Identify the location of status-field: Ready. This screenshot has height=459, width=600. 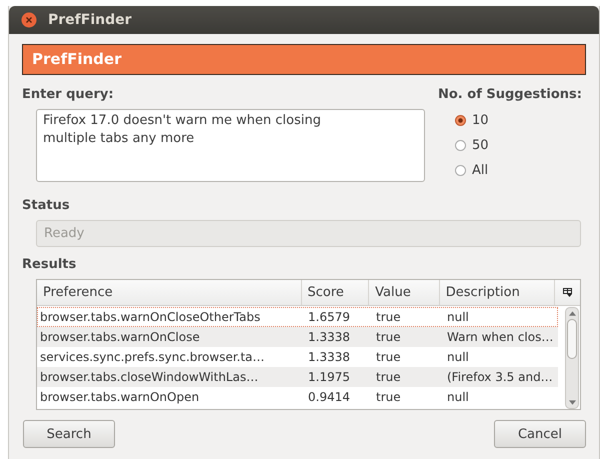
(308, 233).